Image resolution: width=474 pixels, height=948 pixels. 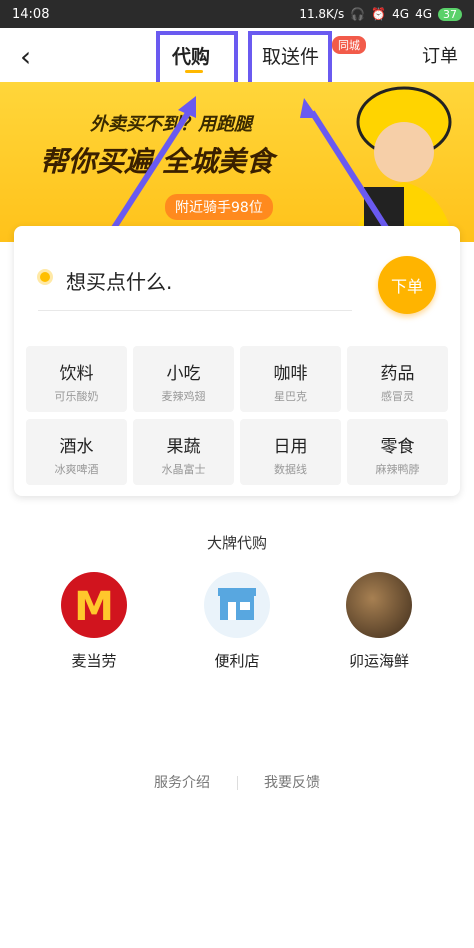 I want to click on feedback-link: 我要反馈, so click(x=292, y=783).